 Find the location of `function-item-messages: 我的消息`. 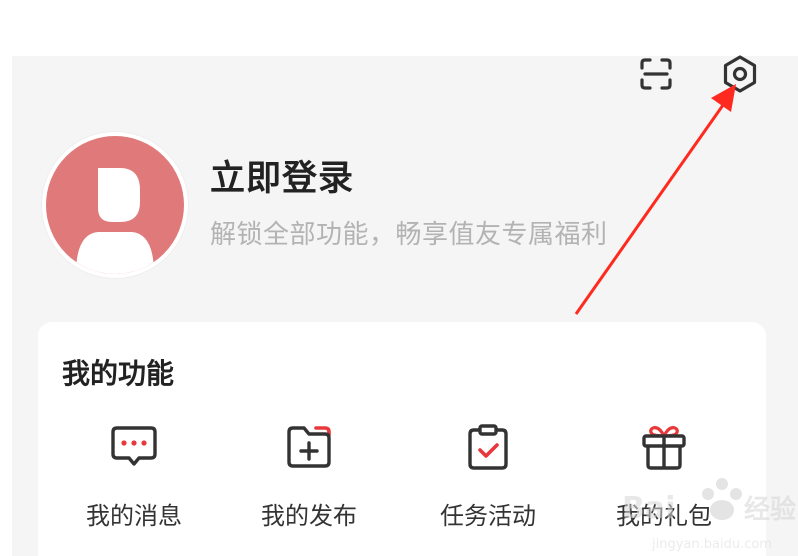

function-item-messages: 我的消息 is located at coordinates (134, 482).